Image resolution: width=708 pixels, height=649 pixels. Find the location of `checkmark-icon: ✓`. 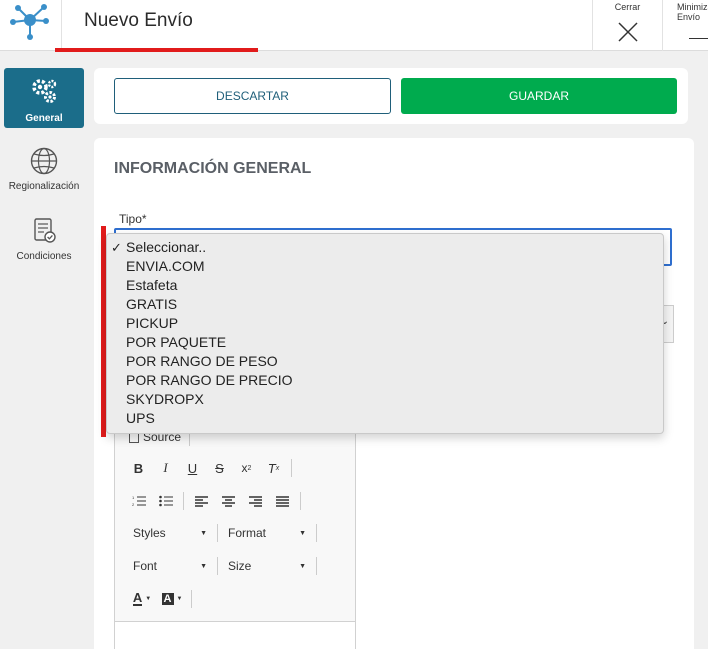

checkmark-icon: ✓ is located at coordinates (116, 247).